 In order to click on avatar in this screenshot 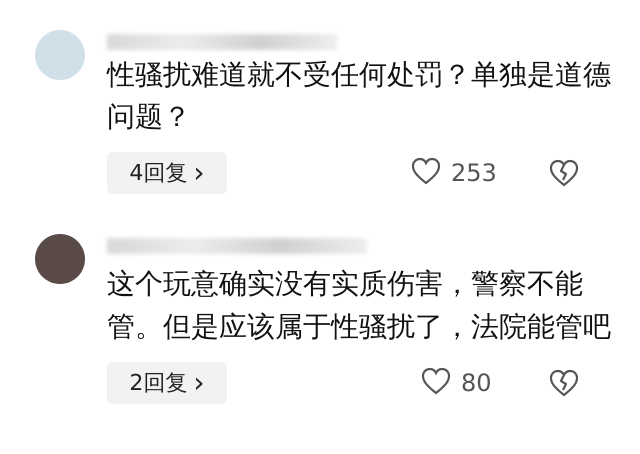, I will do `click(60, 259)`.